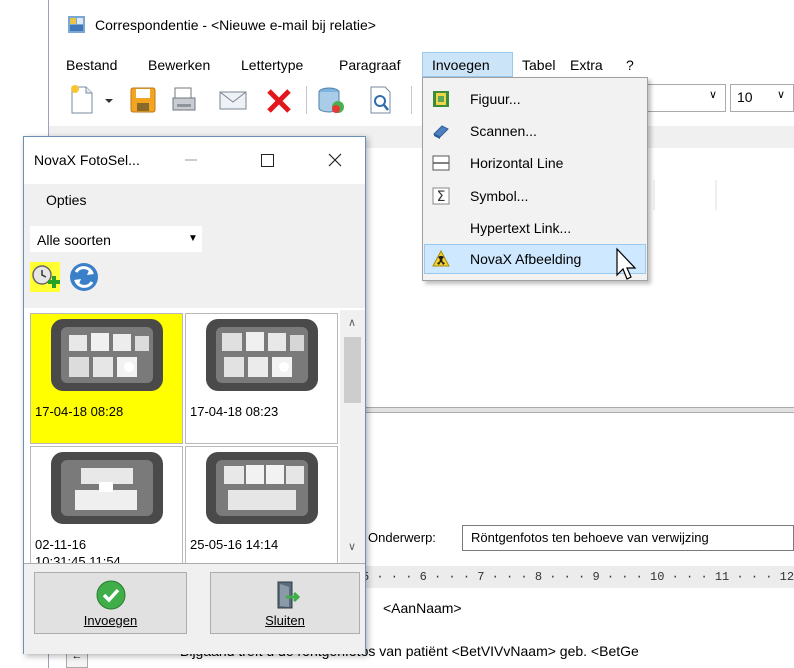 This screenshot has width=794, height=668. What do you see at coordinates (84, 277) in the screenshot?
I see `refresh-icon` at bounding box center [84, 277].